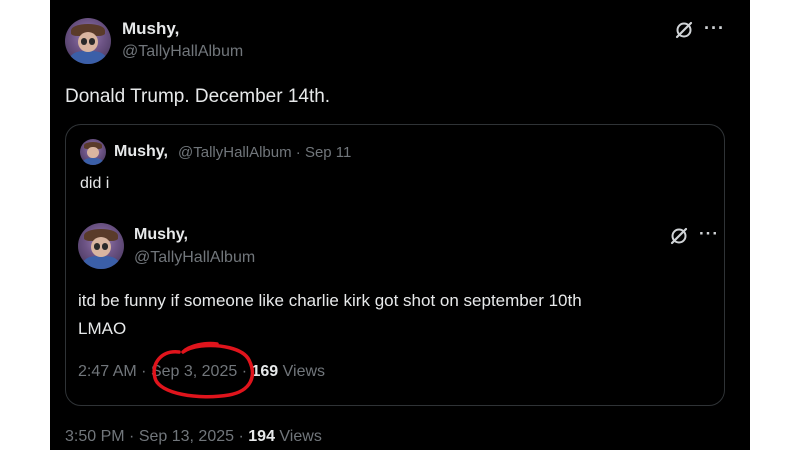 This screenshot has width=800, height=450. What do you see at coordinates (95, 183) in the screenshot?
I see `quoted-text: did i` at bounding box center [95, 183].